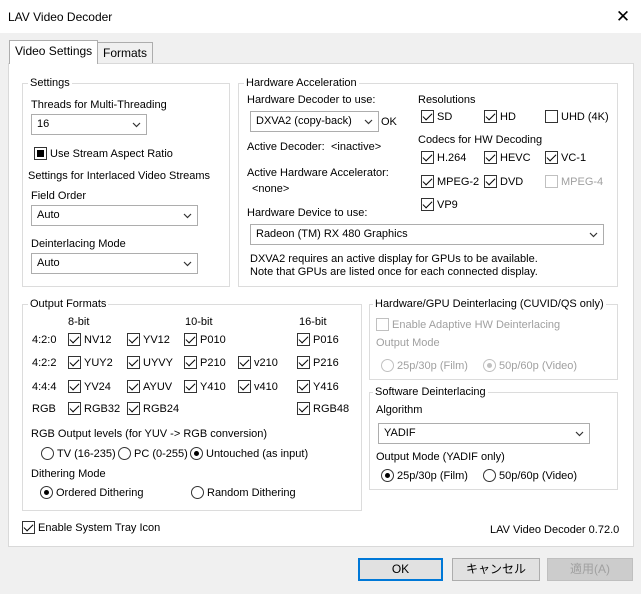 This screenshot has height=594, width=641. What do you see at coordinates (60, 17) in the screenshot?
I see `window-title: LAV Video Decoder` at bounding box center [60, 17].